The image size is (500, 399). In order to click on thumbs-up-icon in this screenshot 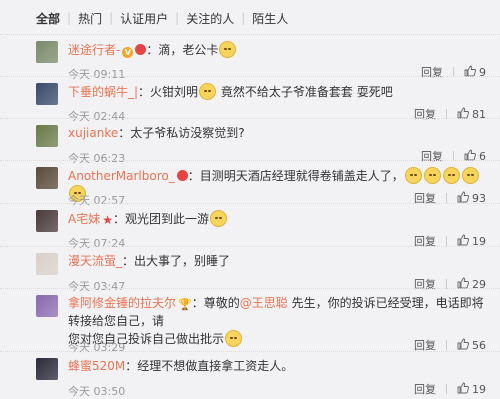, I will do `click(464, 389)`.